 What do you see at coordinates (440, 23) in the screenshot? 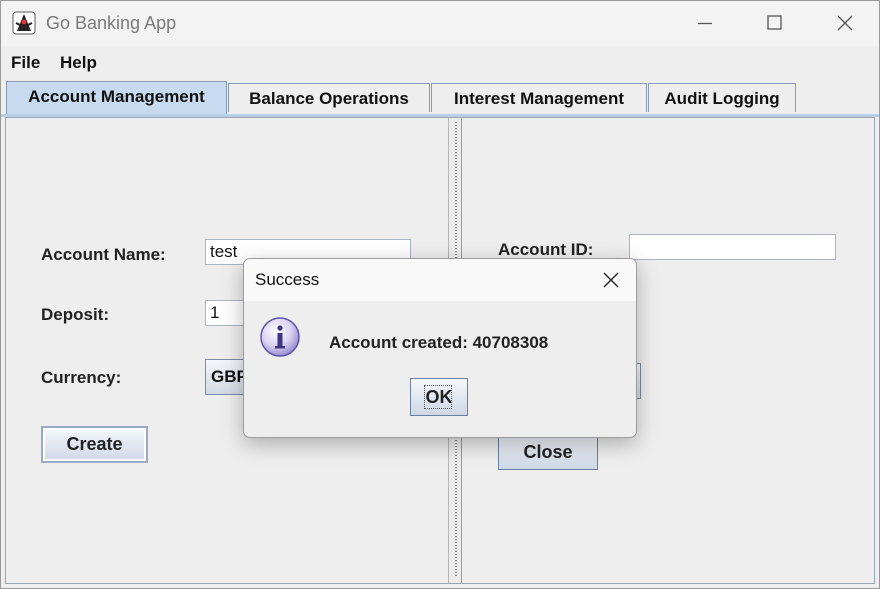
I see `title-bar: Go Banking App` at bounding box center [440, 23].